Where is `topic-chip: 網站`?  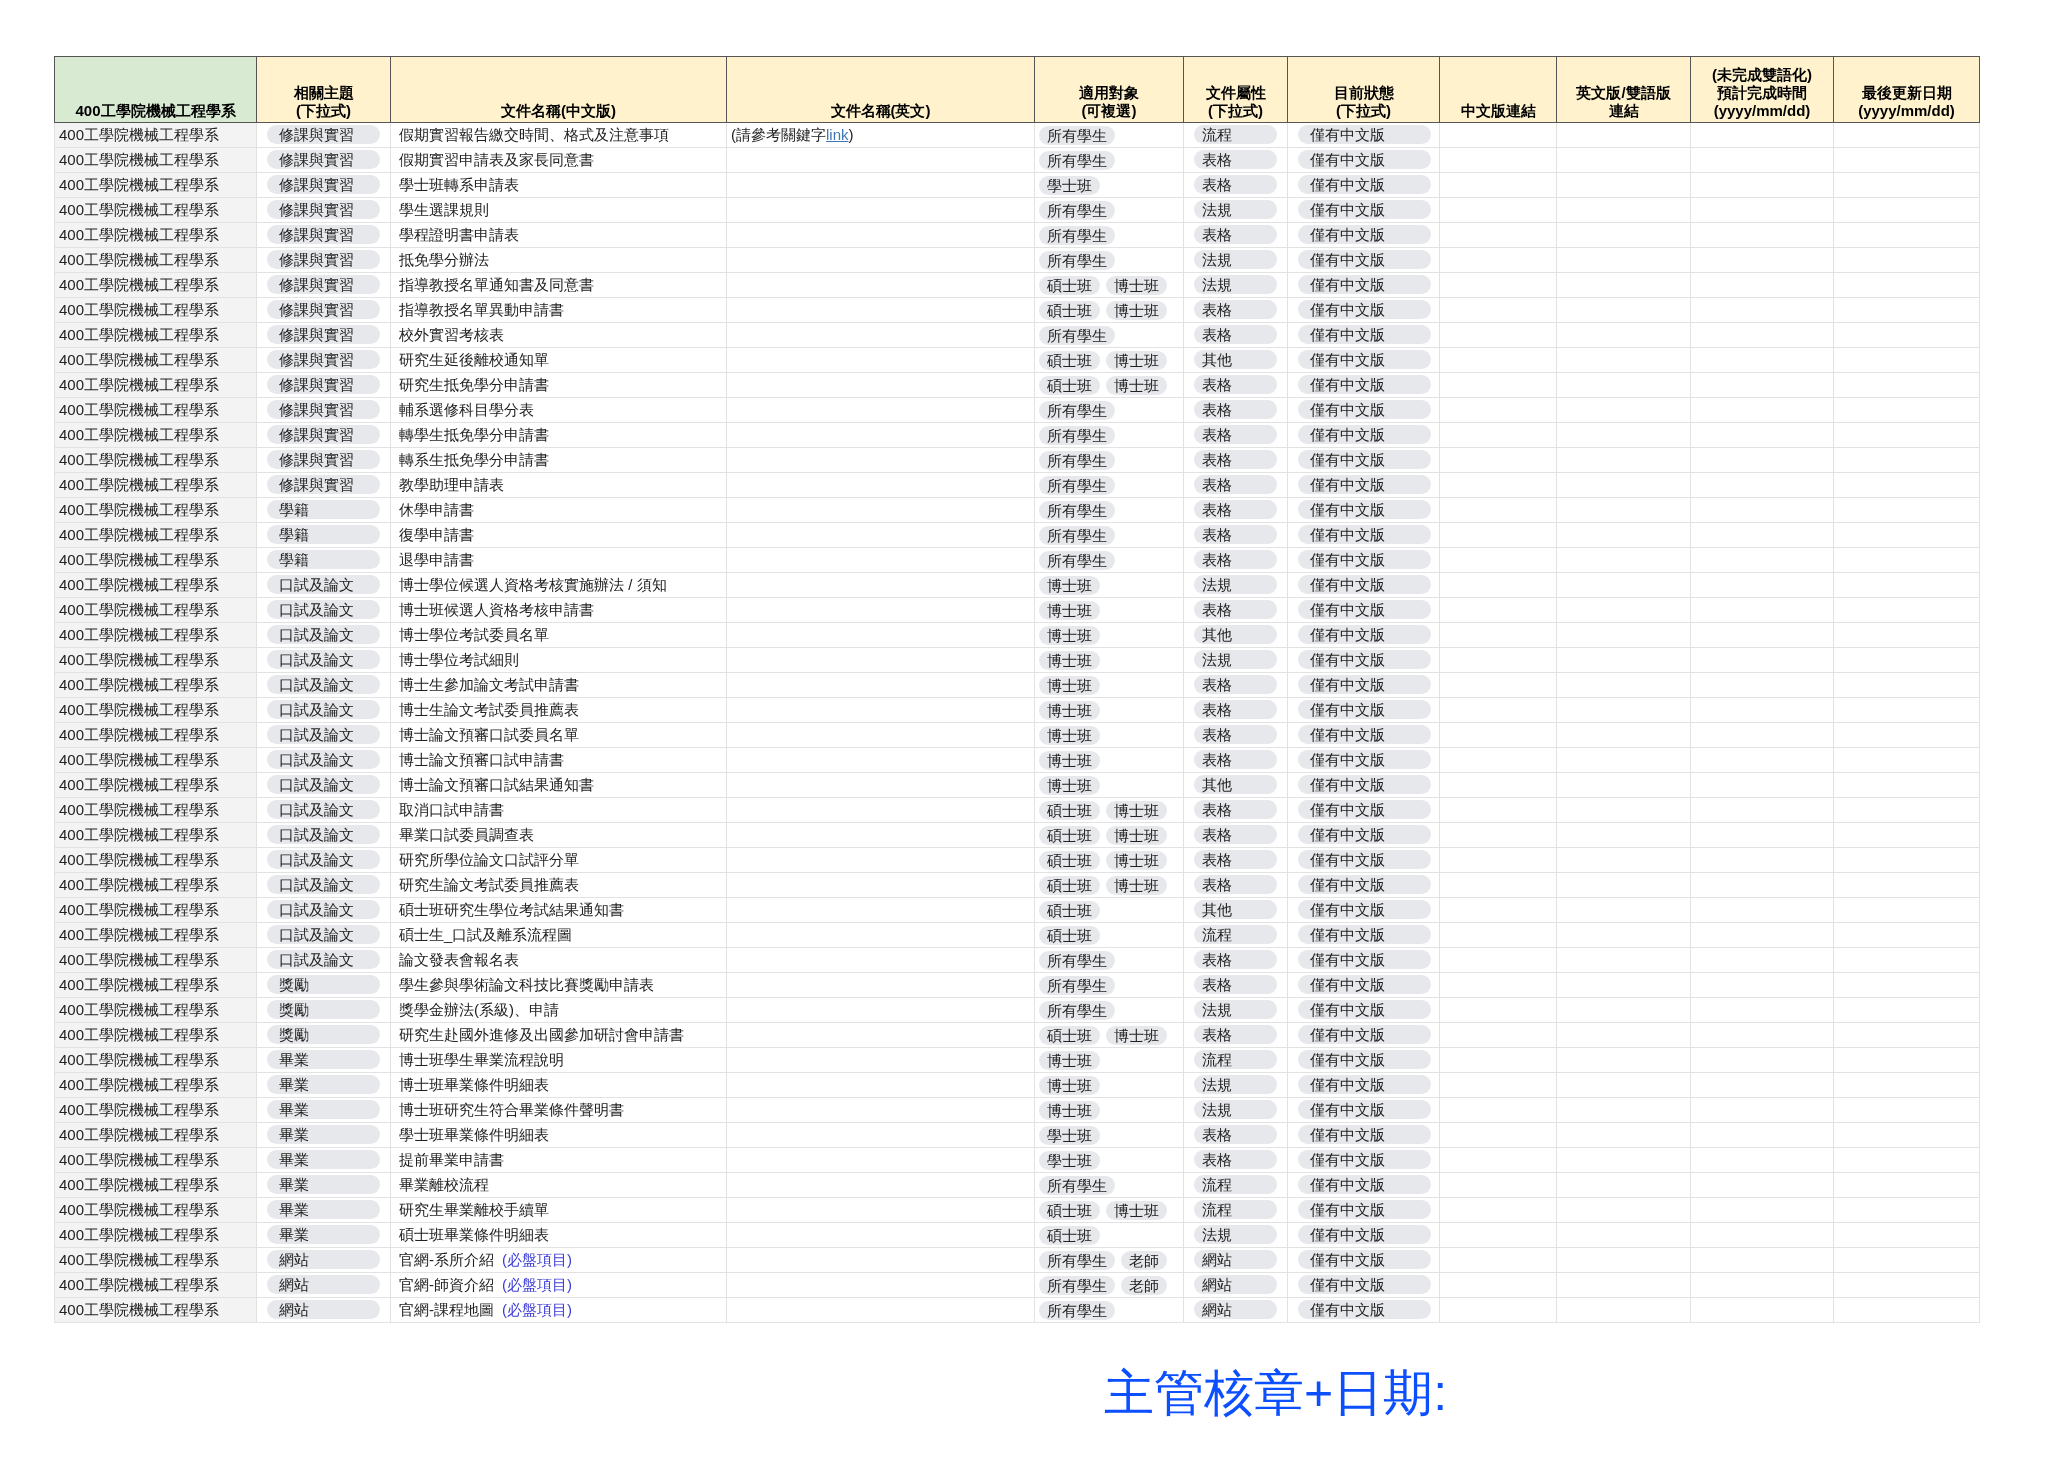
topic-chip: 網站 is located at coordinates (323, 1259).